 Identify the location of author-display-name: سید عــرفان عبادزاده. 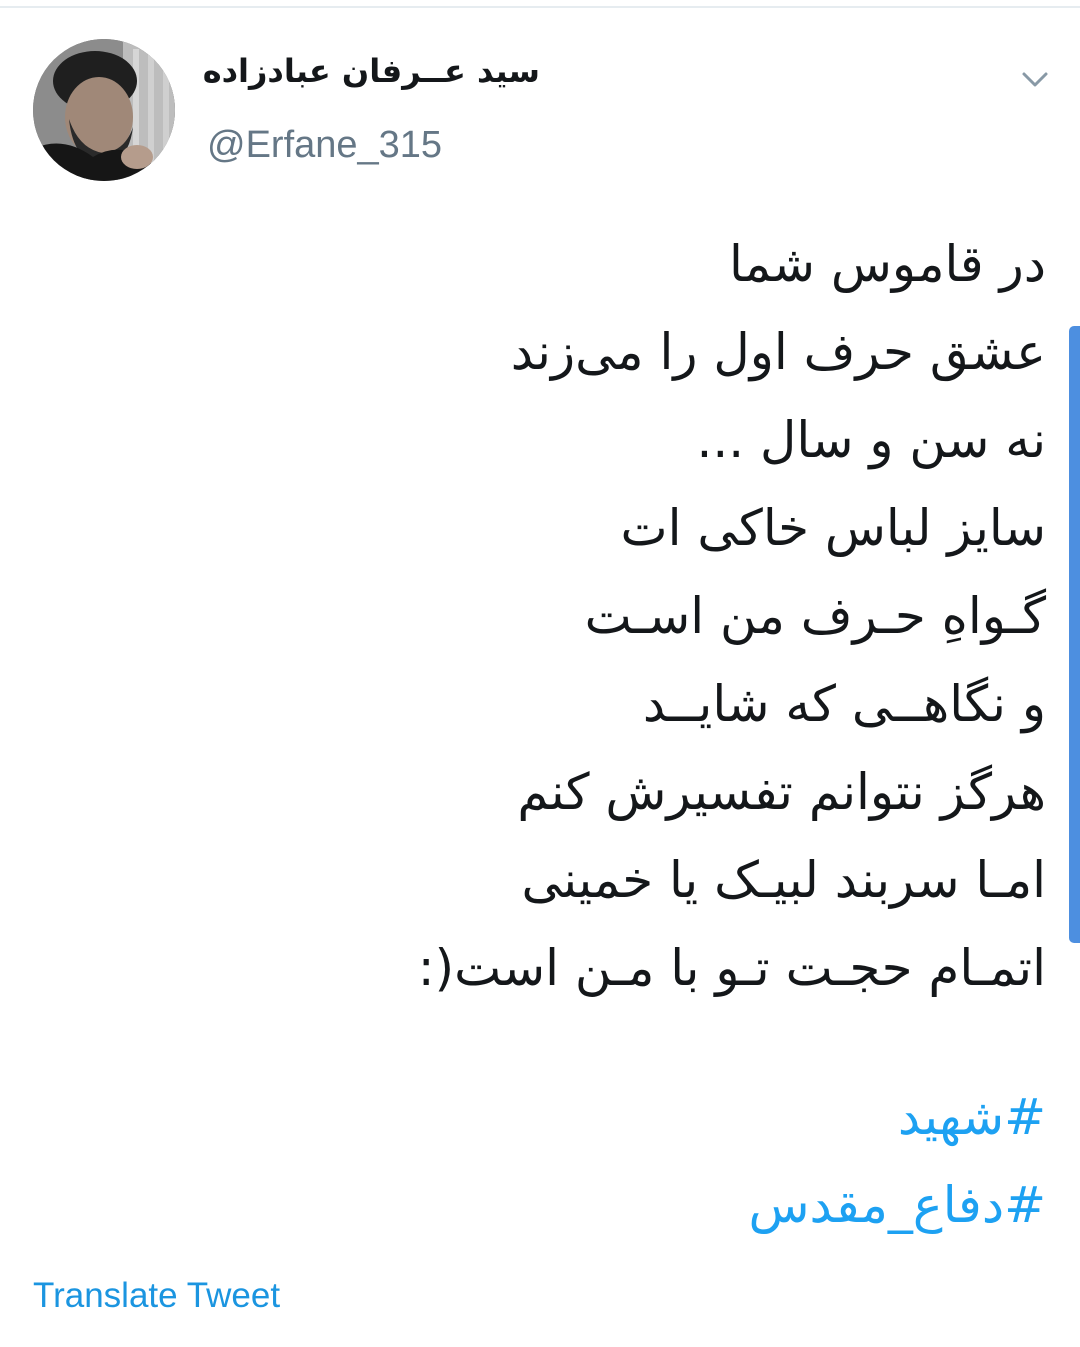
(371, 71).